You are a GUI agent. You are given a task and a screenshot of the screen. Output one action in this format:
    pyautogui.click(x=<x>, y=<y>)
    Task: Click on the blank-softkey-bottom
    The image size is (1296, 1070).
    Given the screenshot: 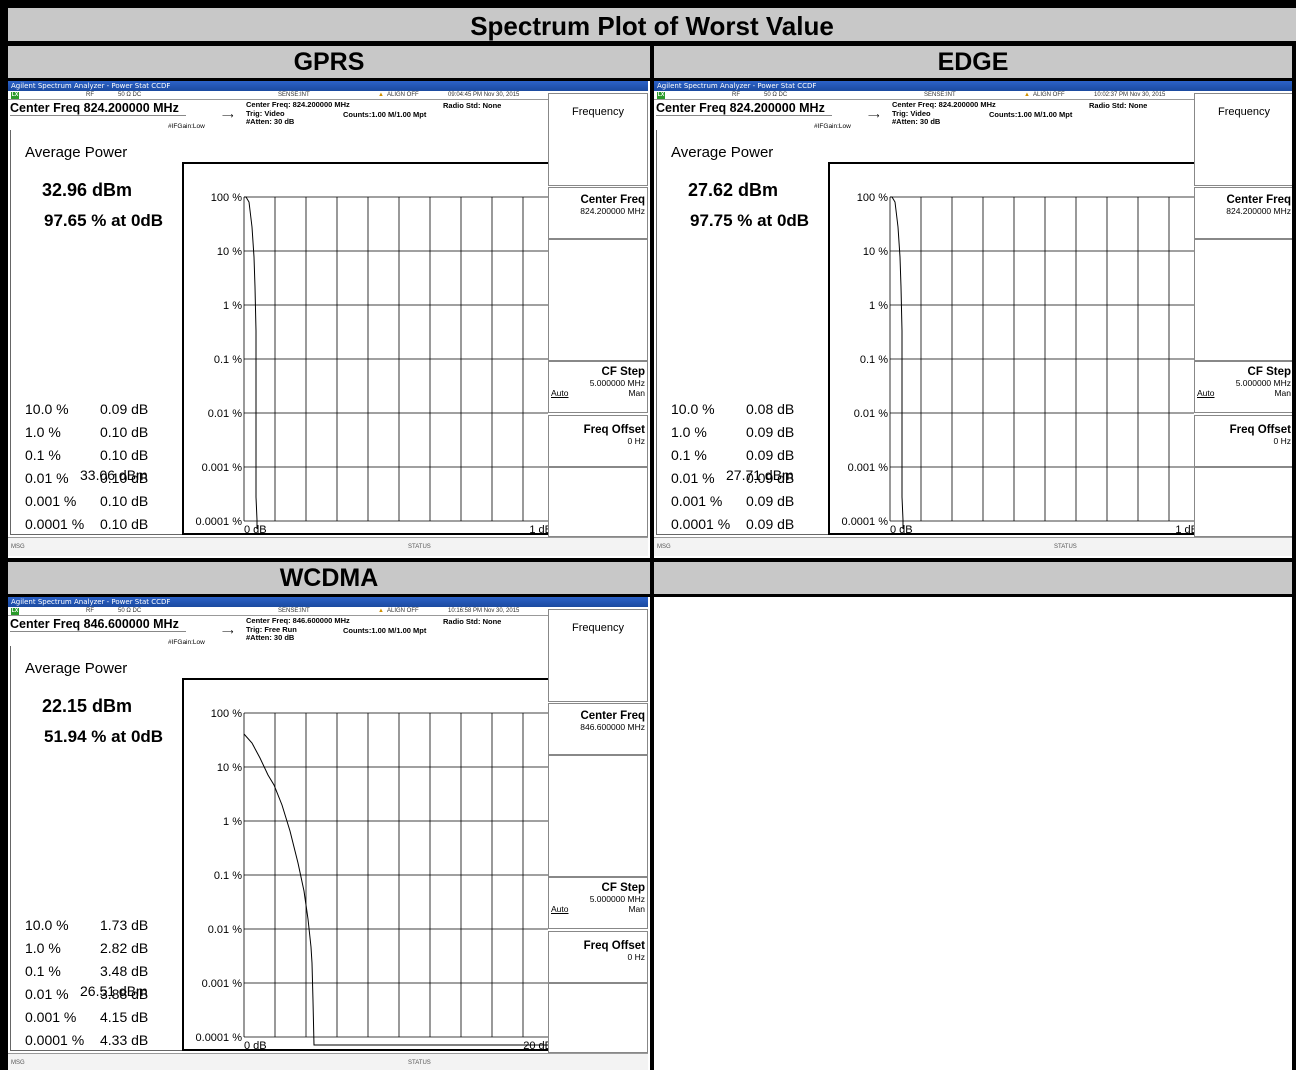 What is the action you would take?
    pyautogui.click(x=598, y=1018)
    